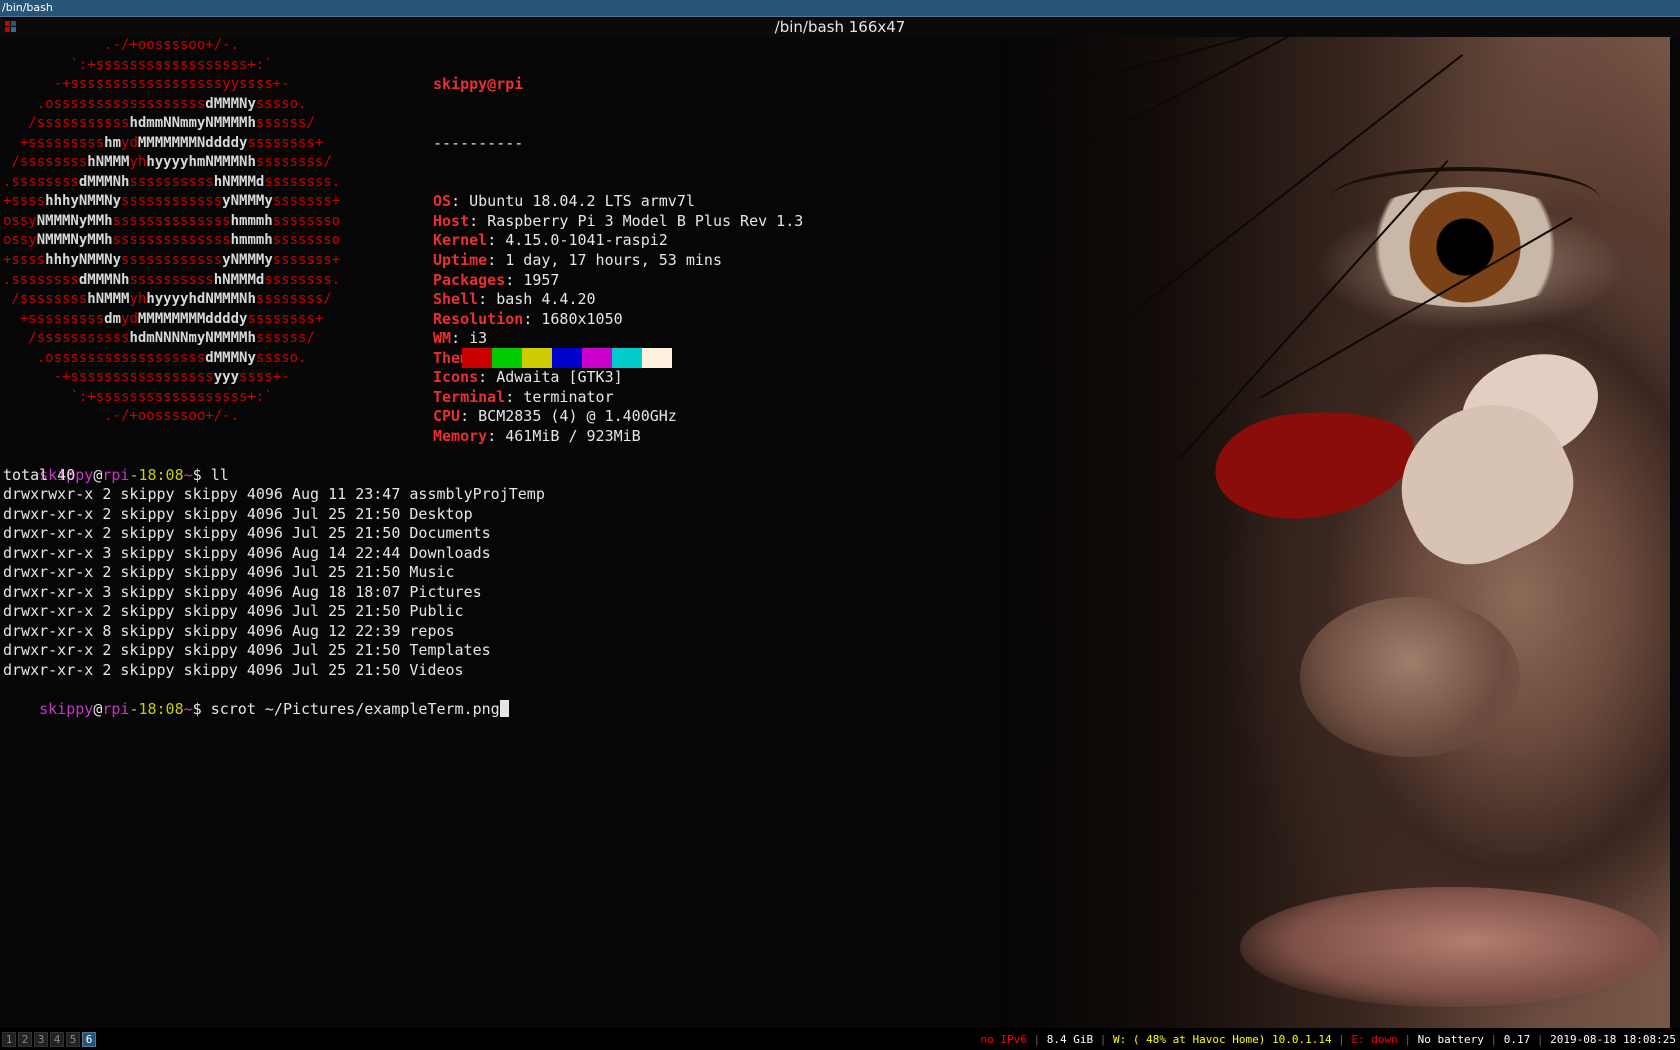  Describe the element at coordinates (523, 396) in the screenshot. I see `neofetch-field: Terminal: terminator` at that location.